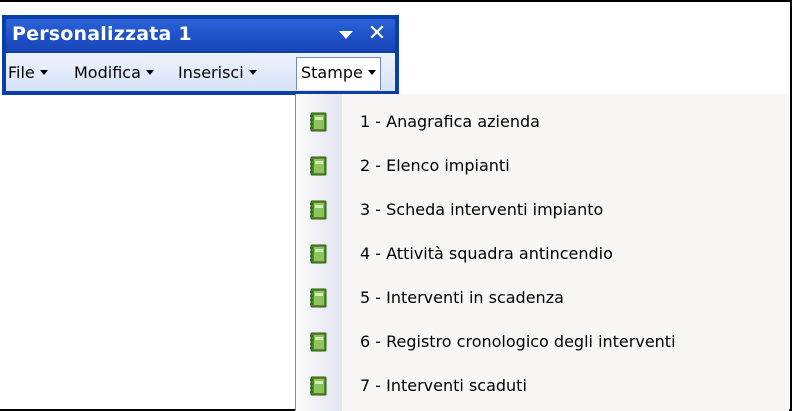  What do you see at coordinates (482, 209) in the screenshot?
I see `menu-item-label: 3 - Scheda interventi impianto` at bounding box center [482, 209].